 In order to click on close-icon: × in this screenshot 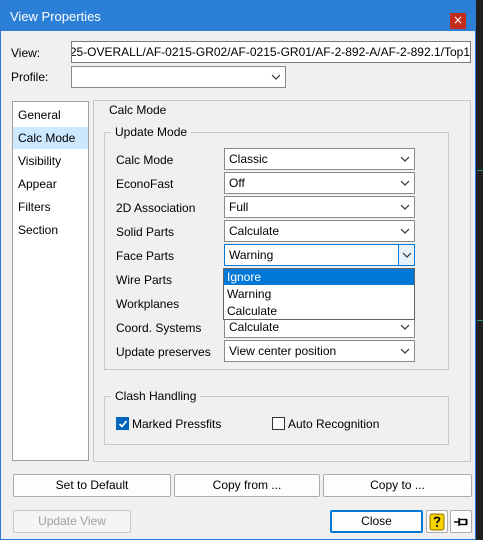, I will do `click(458, 21)`.